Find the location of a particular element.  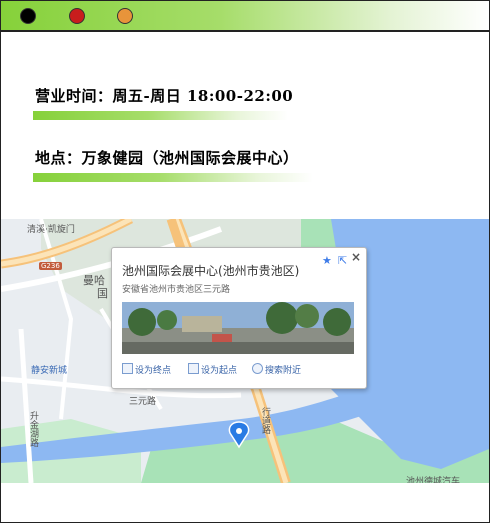

map-label: 池州德城汽车 is located at coordinates (433, 480).